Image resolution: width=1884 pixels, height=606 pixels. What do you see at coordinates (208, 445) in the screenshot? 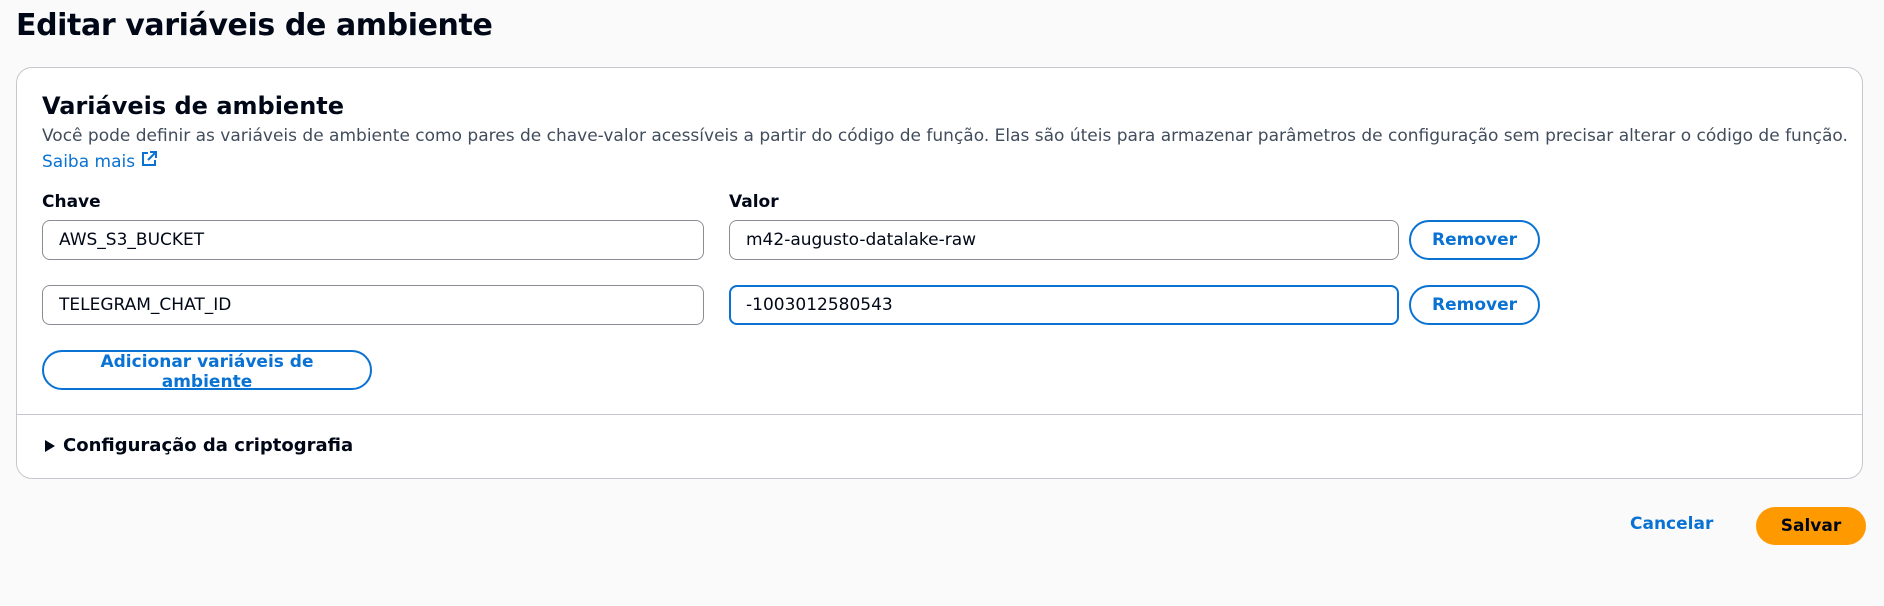
I see `encryption-config-label: Configuração da criptografia` at bounding box center [208, 445].